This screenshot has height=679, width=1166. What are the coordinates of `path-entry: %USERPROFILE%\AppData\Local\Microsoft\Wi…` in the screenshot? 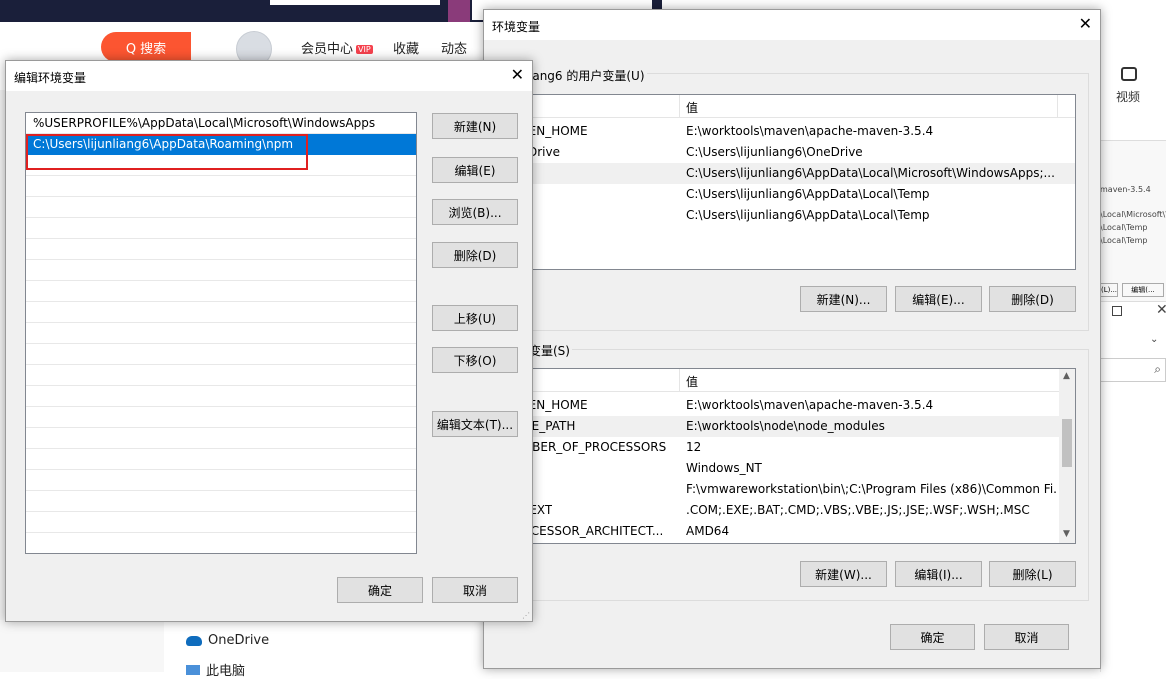 It's located at (204, 123).